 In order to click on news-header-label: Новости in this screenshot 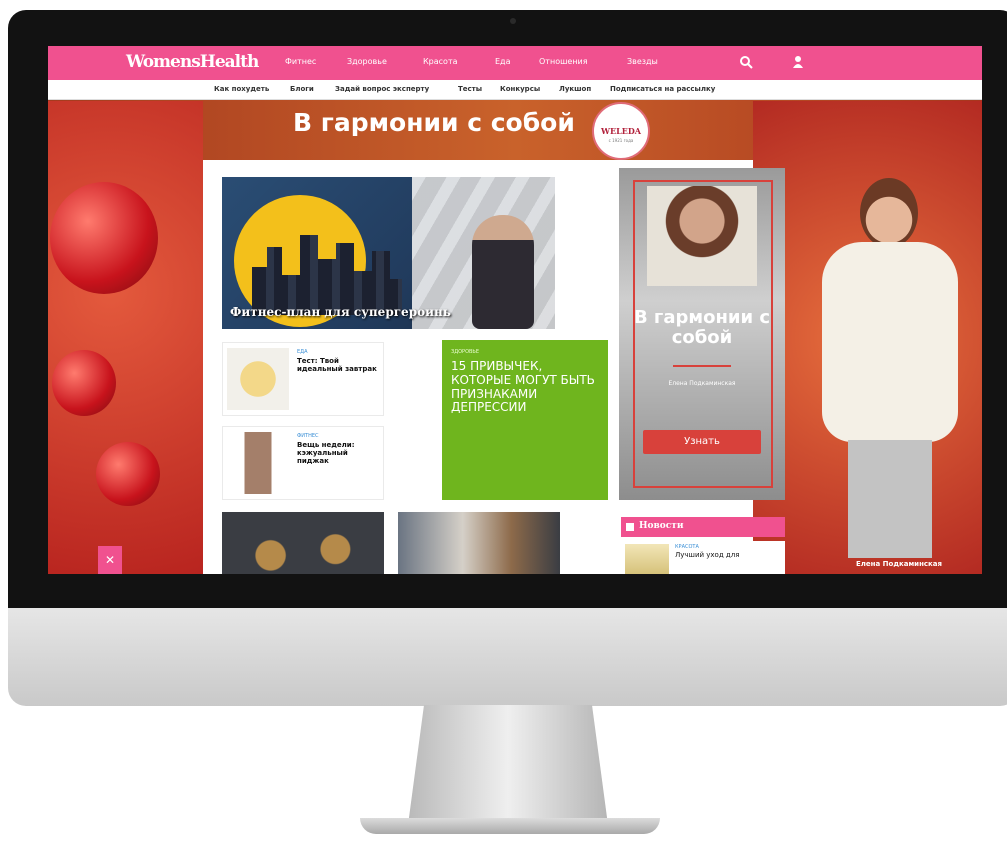, I will do `click(661, 526)`.